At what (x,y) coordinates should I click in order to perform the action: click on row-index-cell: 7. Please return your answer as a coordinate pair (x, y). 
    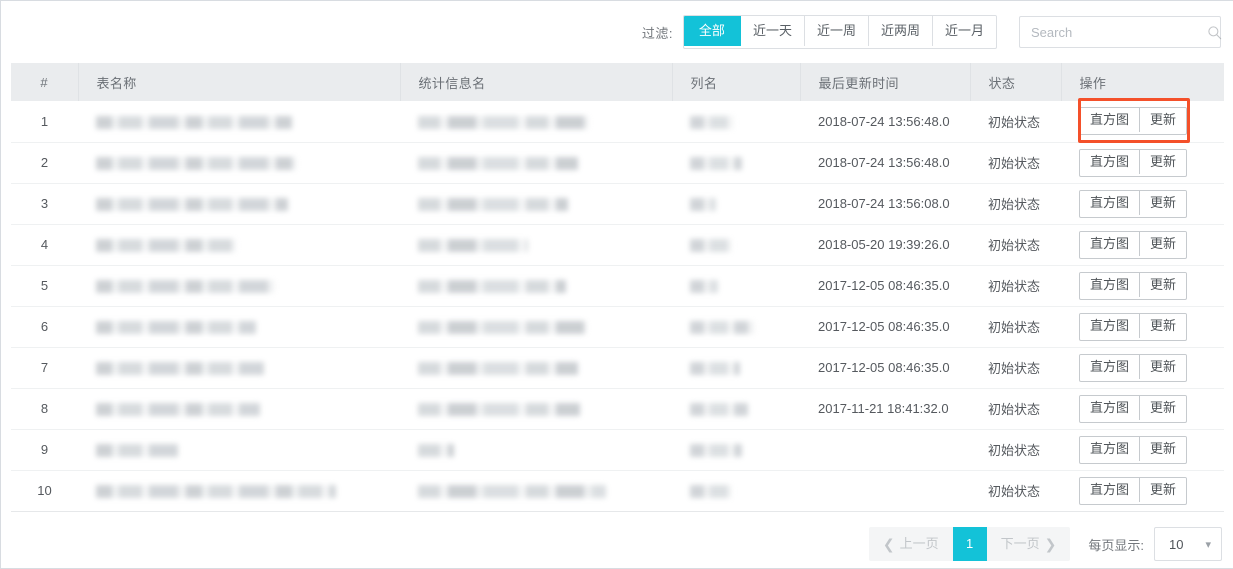
    Looking at the image, I should click on (44, 368).